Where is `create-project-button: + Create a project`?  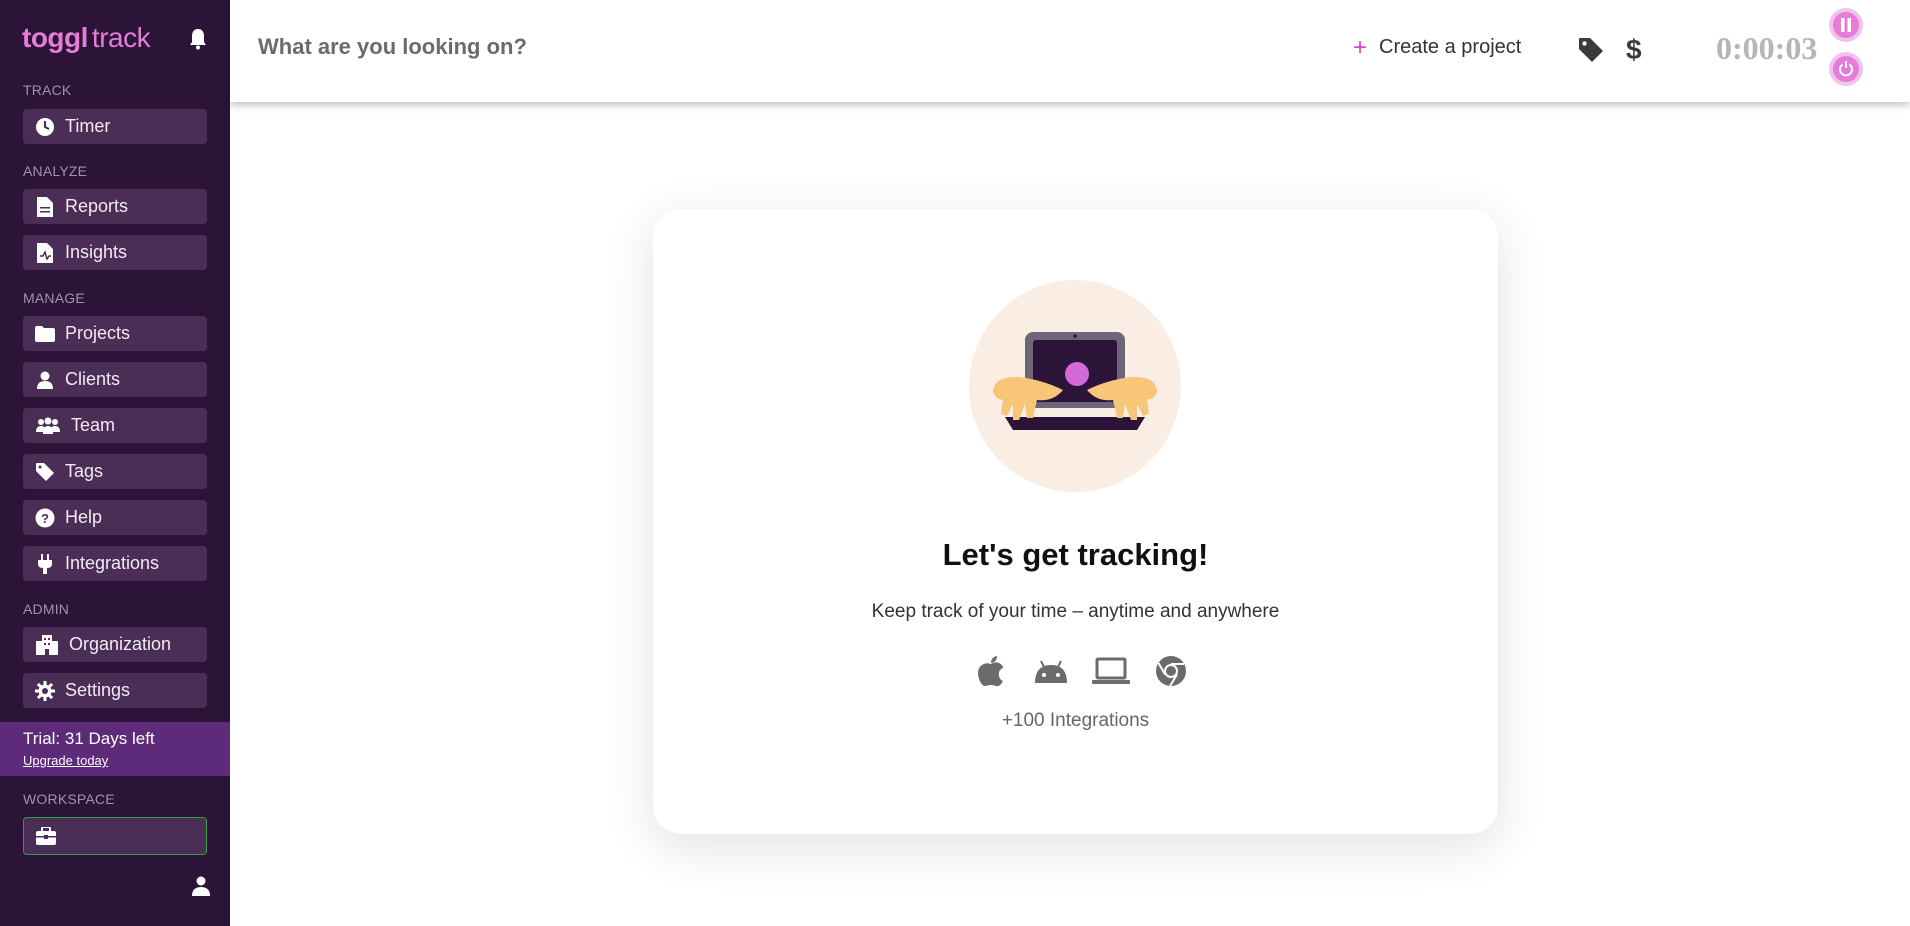
create-project-button: + Create a project is located at coordinates (1437, 47).